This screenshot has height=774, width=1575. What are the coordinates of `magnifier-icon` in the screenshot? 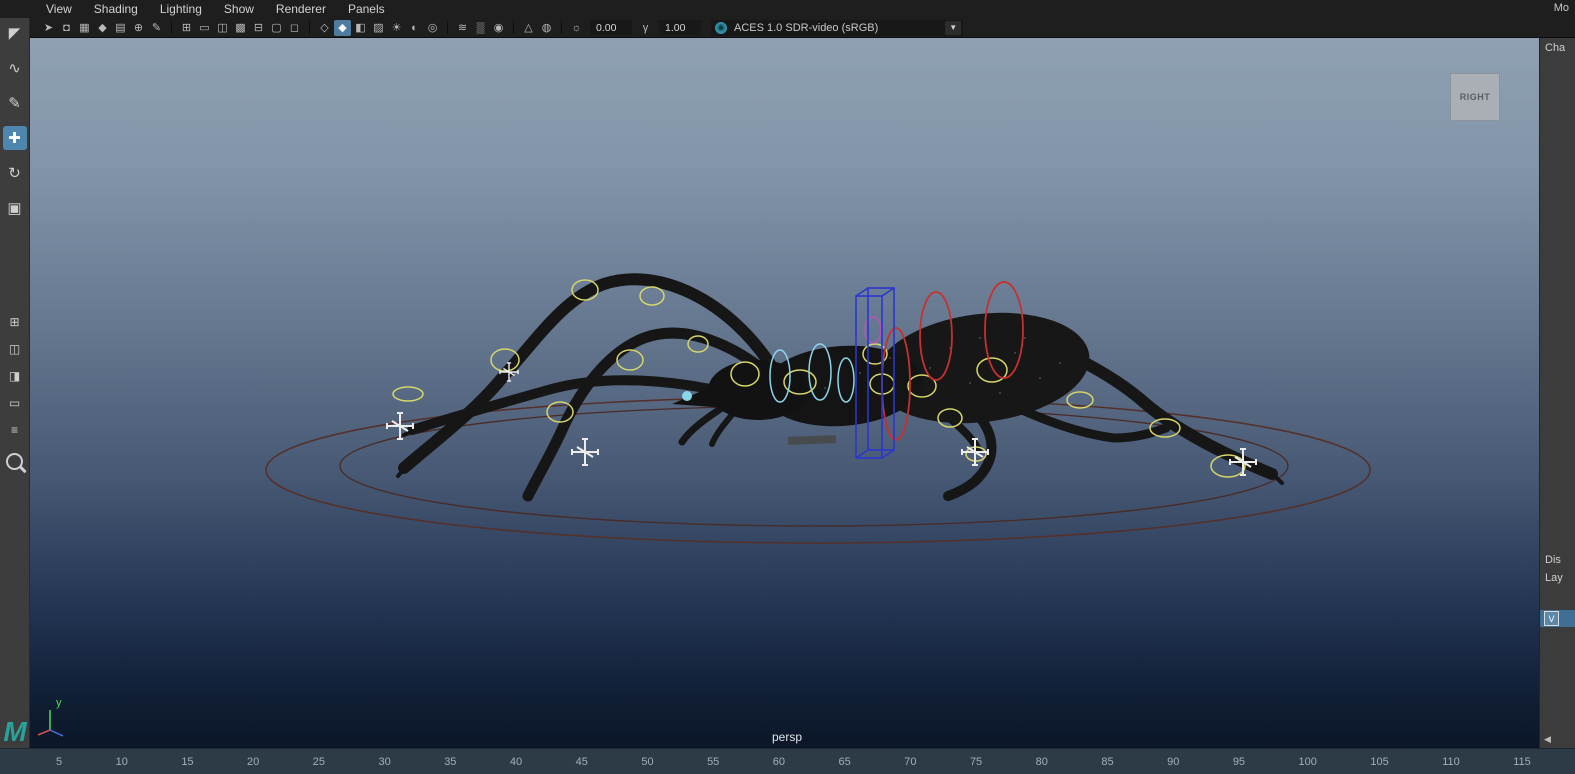 It's located at (14, 461).